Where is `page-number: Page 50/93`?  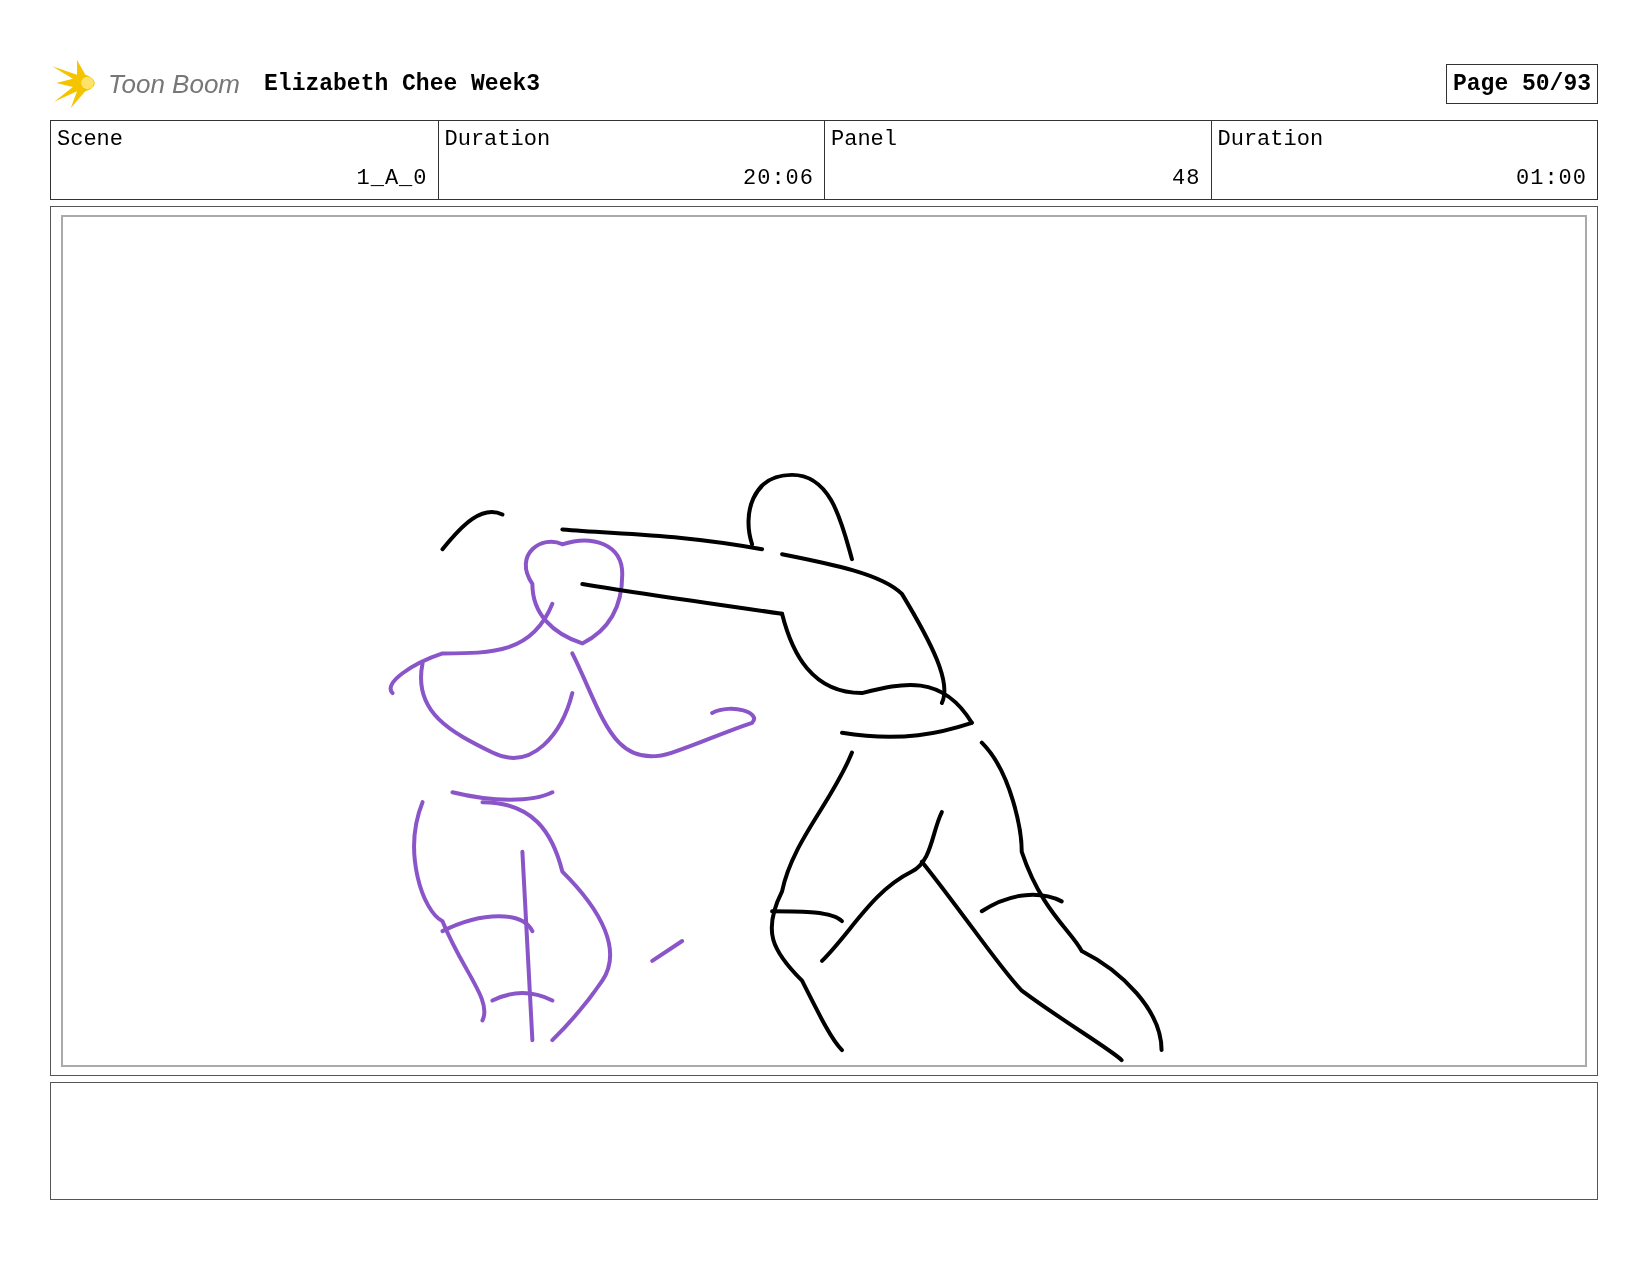 page-number: Page 50/93 is located at coordinates (1521, 84).